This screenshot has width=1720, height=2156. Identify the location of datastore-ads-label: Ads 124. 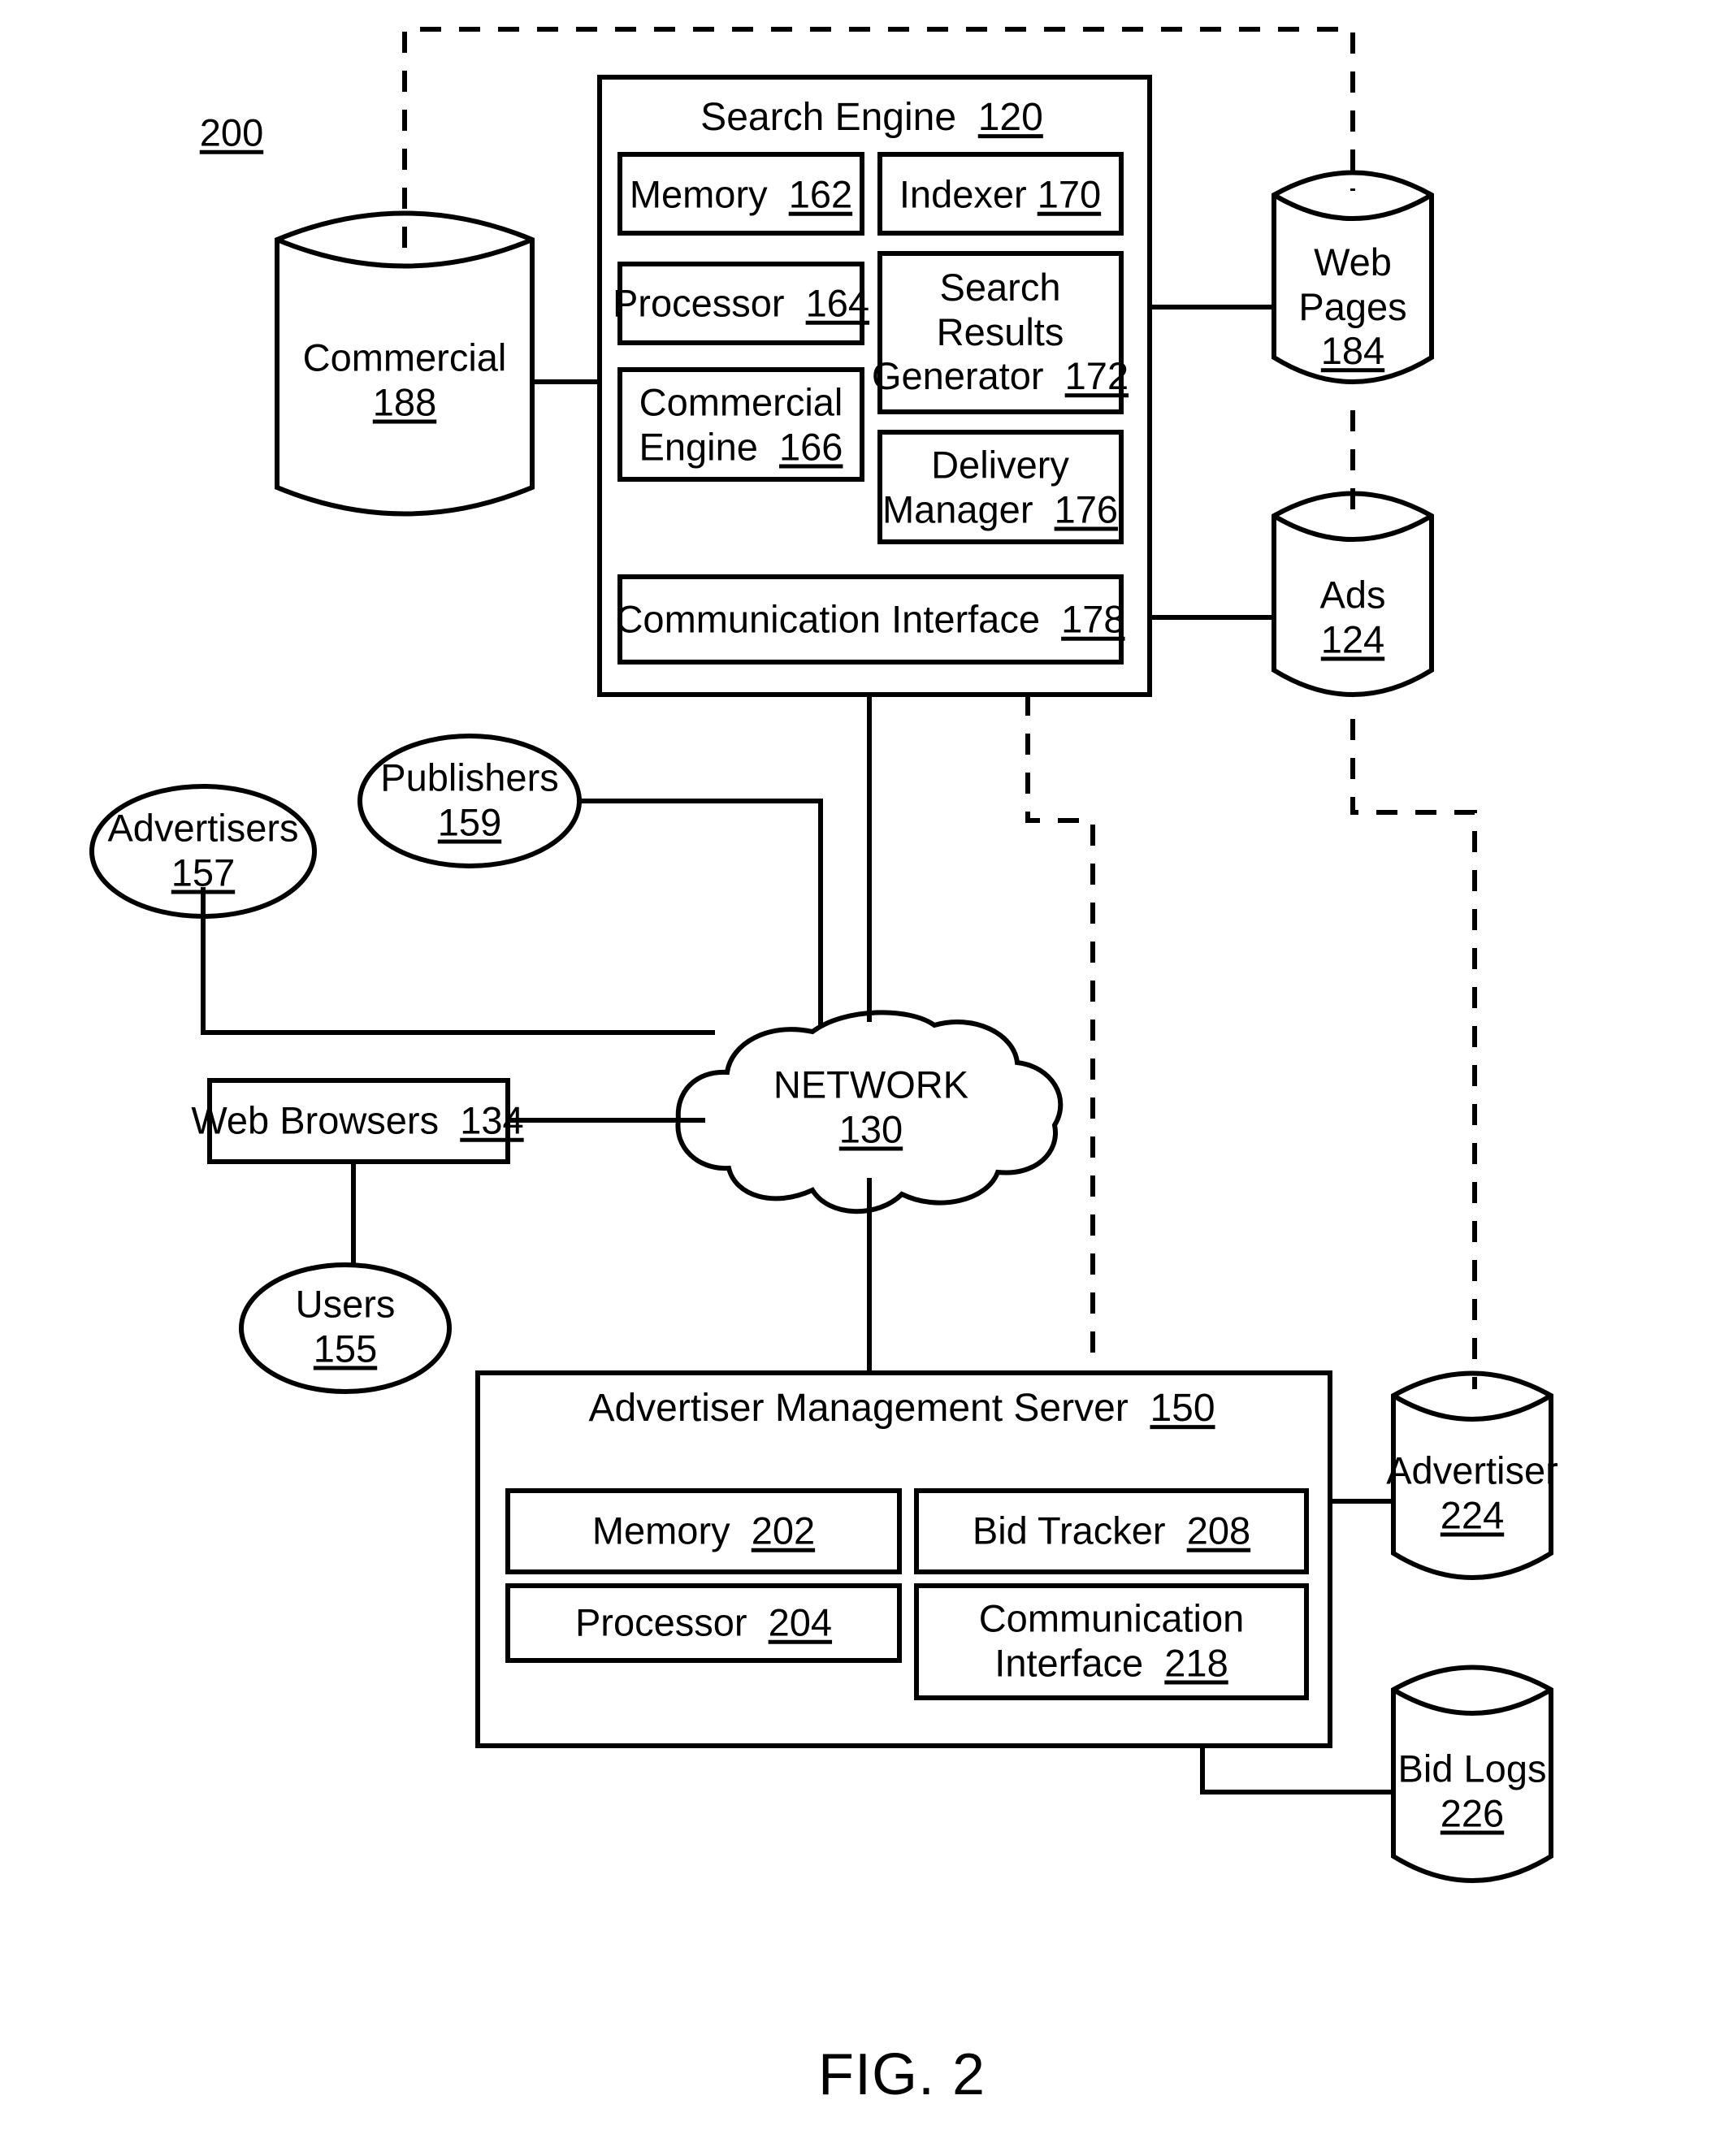
(1352, 617).